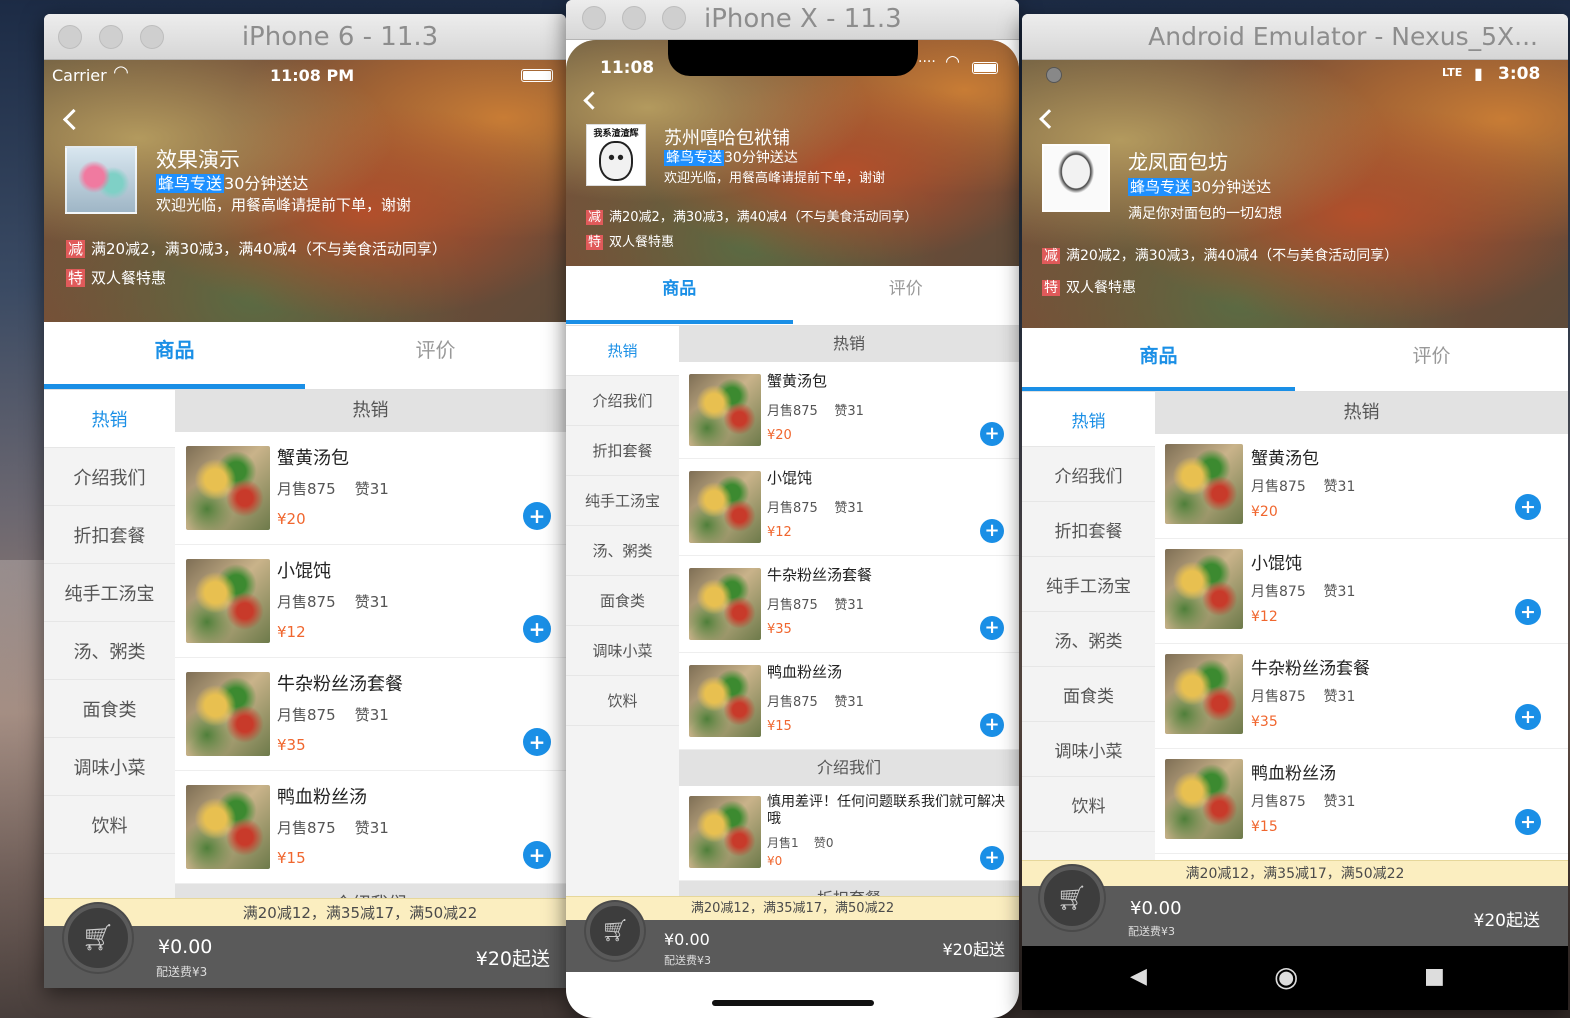 The image size is (1570, 1018). What do you see at coordinates (101, 180) in the screenshot?
I see `shop-logo` at bounding box center [101, 180].